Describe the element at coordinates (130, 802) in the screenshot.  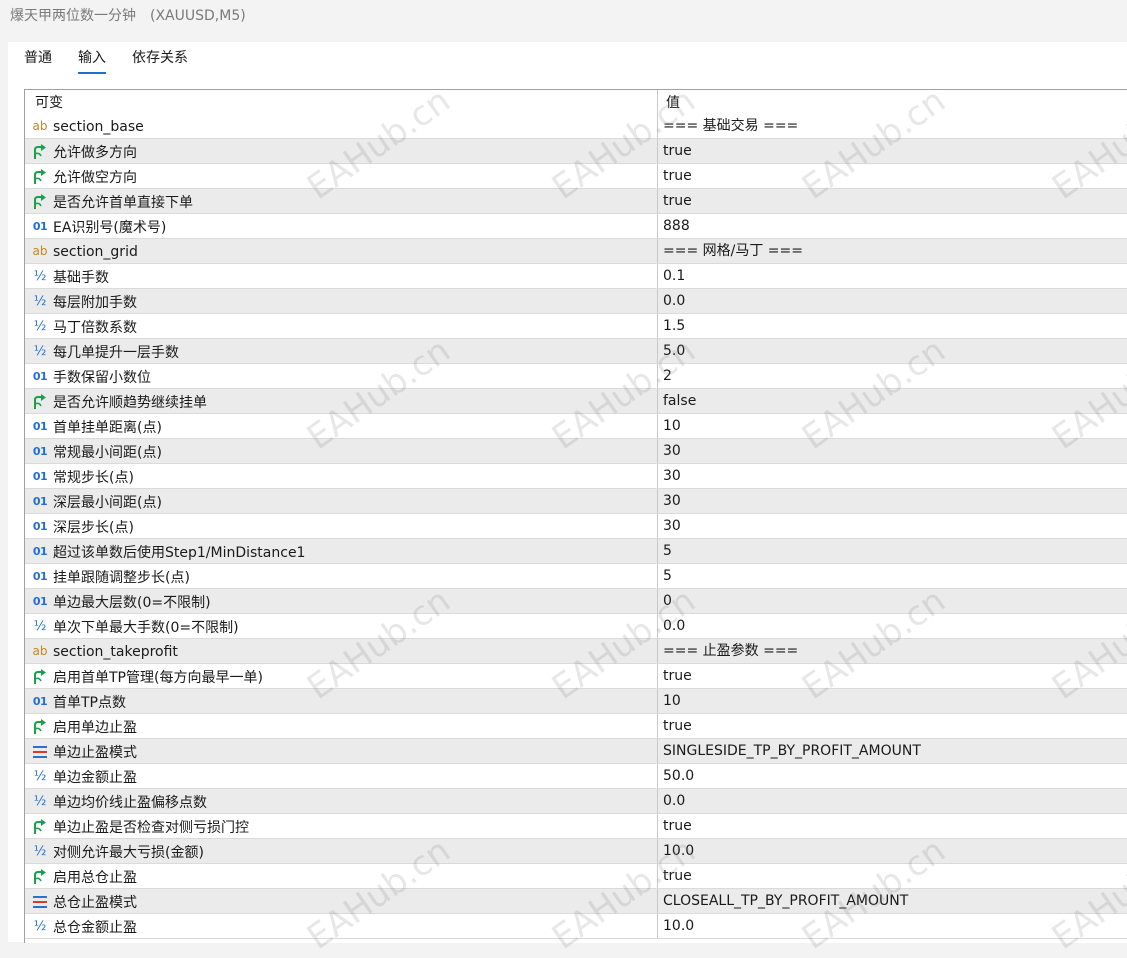
I see `variable-name: 单边均价线止盈偏移点数` at that location.